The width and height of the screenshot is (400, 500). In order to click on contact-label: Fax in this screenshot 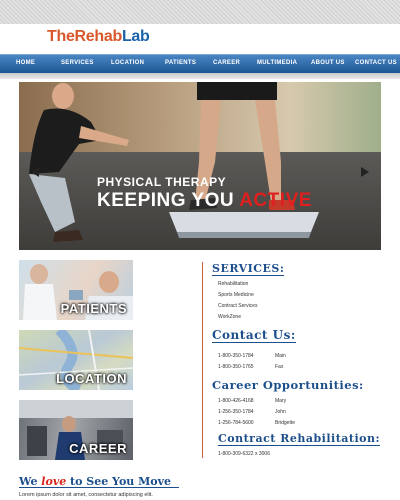, I will do `click(279, 367)`.